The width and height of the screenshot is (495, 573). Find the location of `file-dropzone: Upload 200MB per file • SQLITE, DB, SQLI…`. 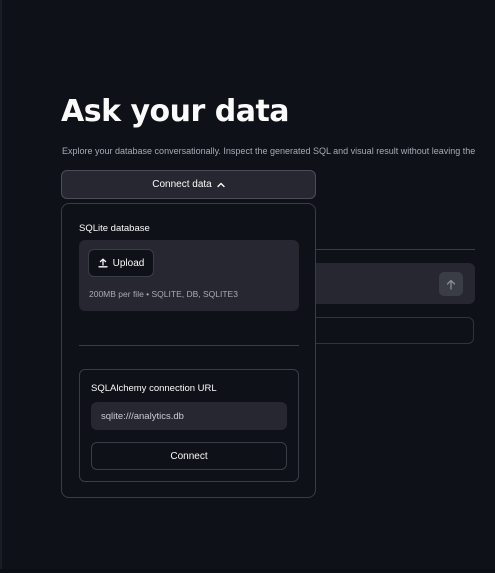

file-dropzone: Upload 200MB per file • SQLITE, DB, SQLI… is located at coordinates (189, 275).